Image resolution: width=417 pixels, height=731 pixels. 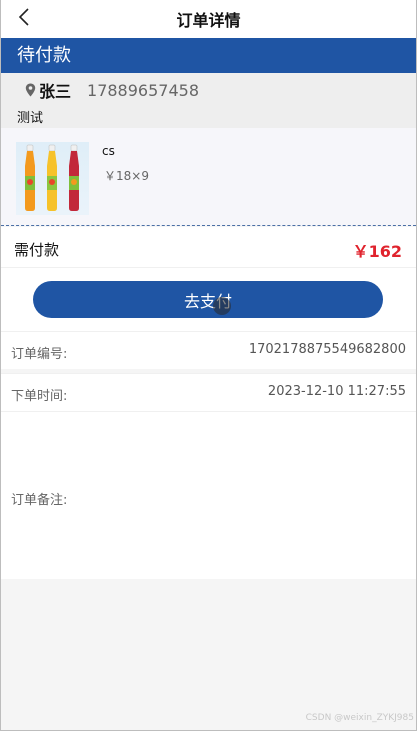 I want to click on shipping-address-card: 张三 17889657458 测试, so click(x=208, y=100).